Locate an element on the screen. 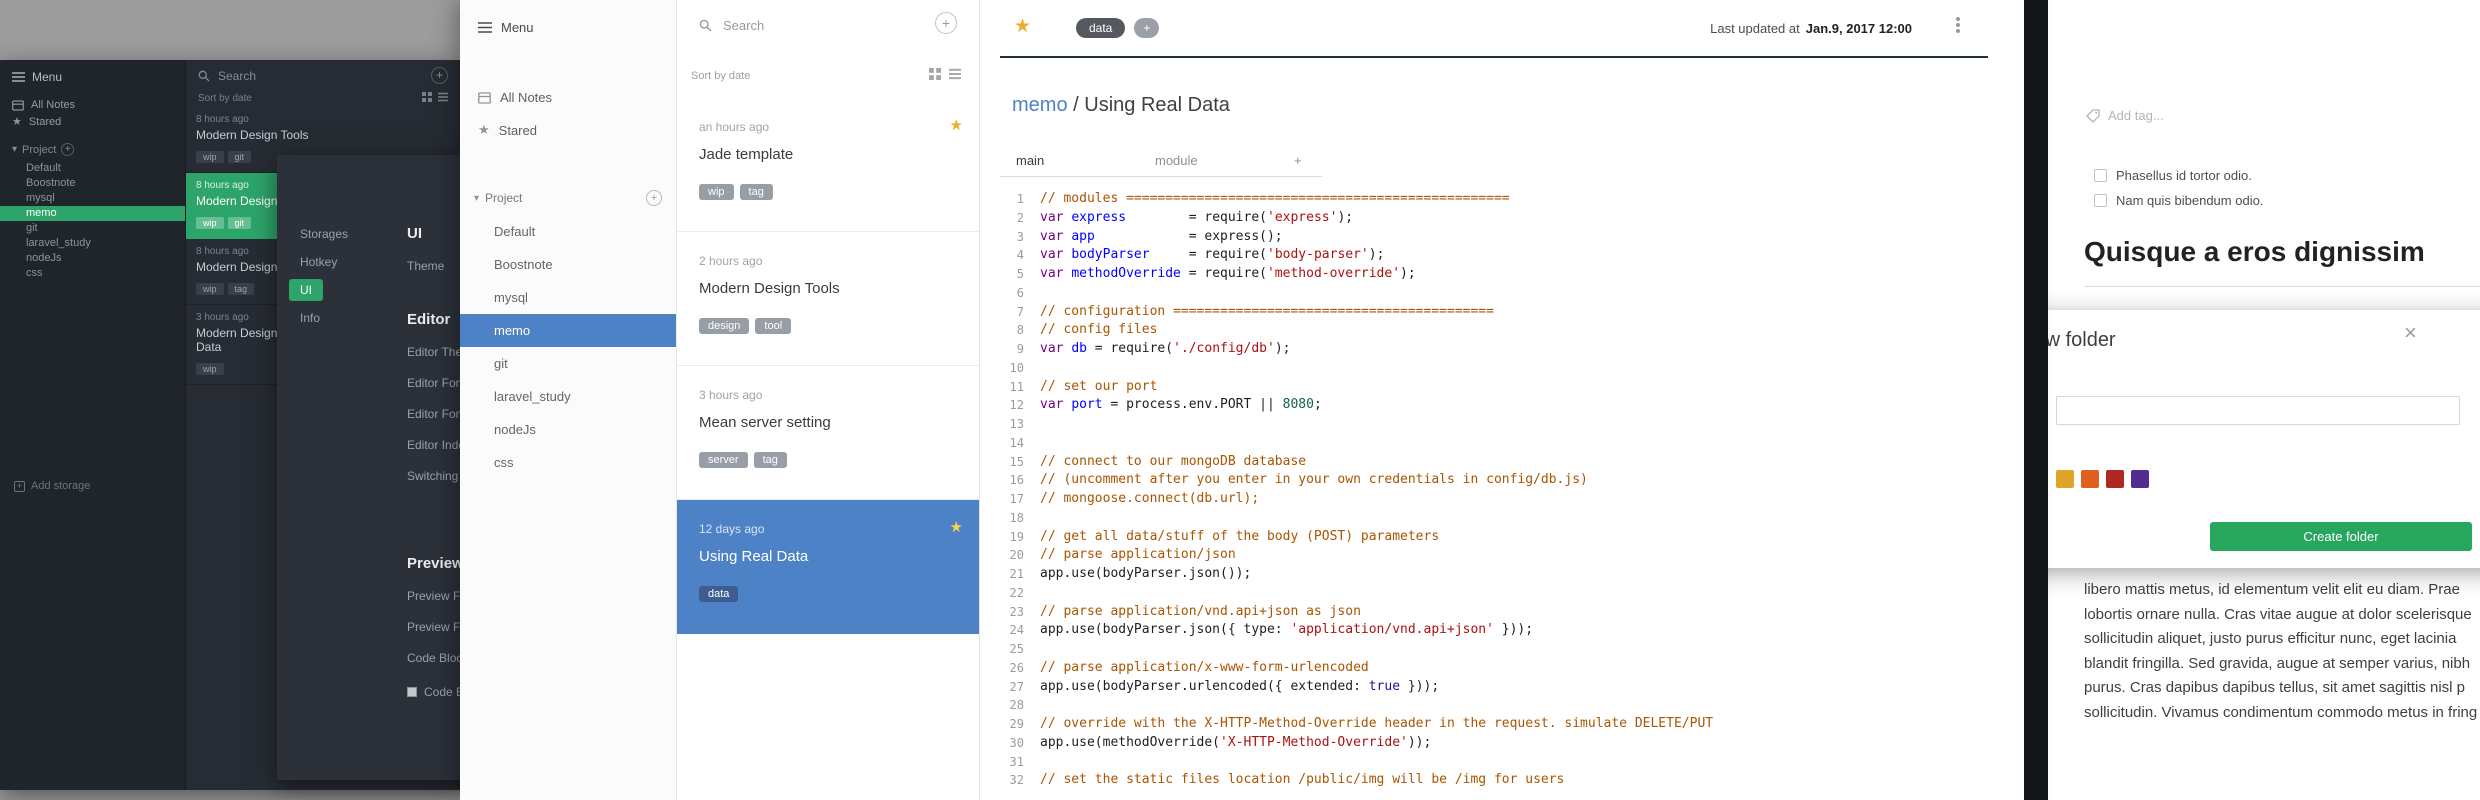  note-tags: server tag is located at coordinates (746, 459).